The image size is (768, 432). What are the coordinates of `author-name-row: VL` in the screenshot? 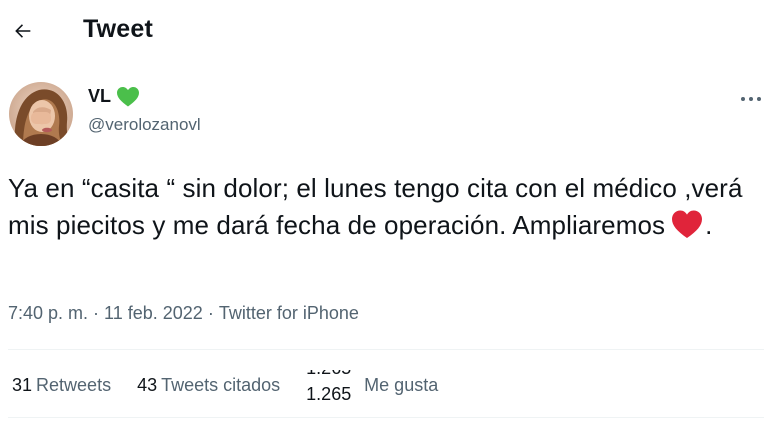 It's located at (114, 96).